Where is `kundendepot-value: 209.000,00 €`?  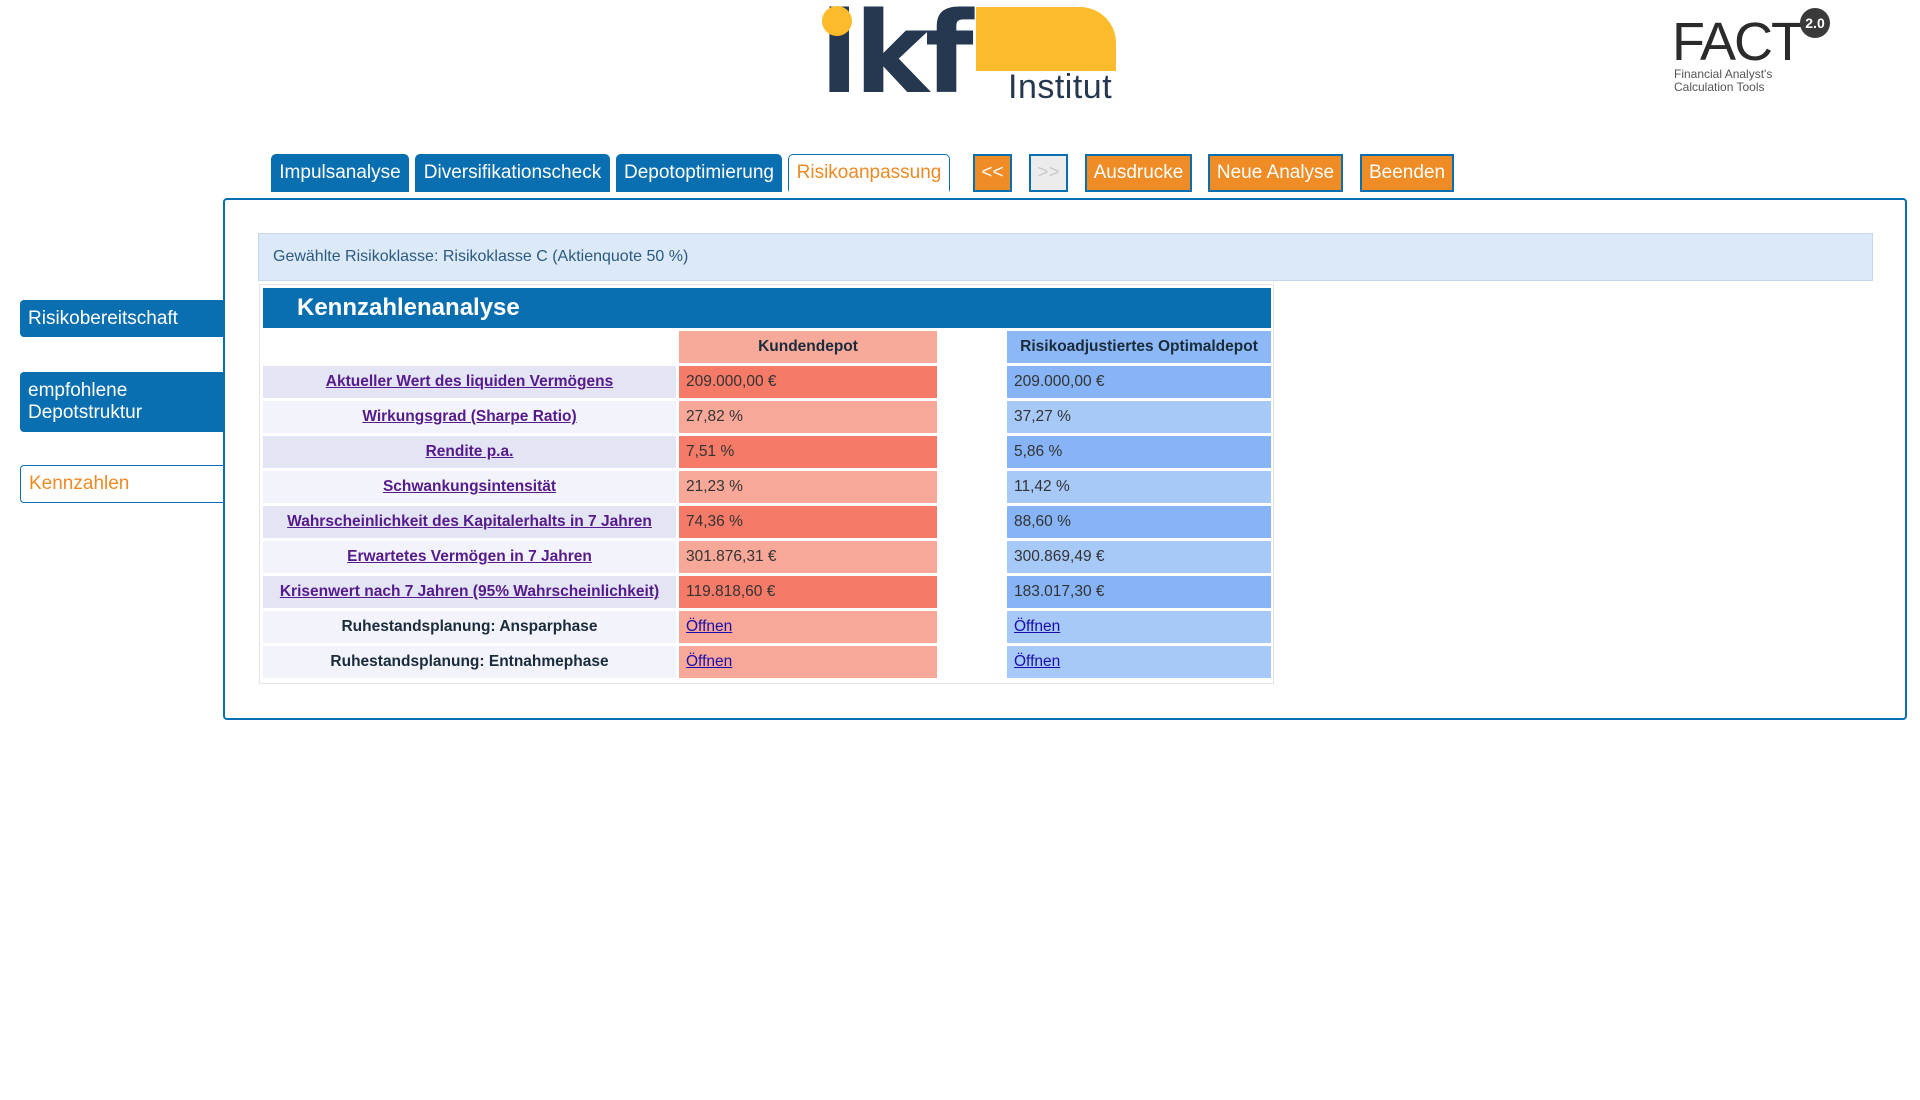 kundendepot-value: 209.000,00 € is located at coordinates (808, 382).